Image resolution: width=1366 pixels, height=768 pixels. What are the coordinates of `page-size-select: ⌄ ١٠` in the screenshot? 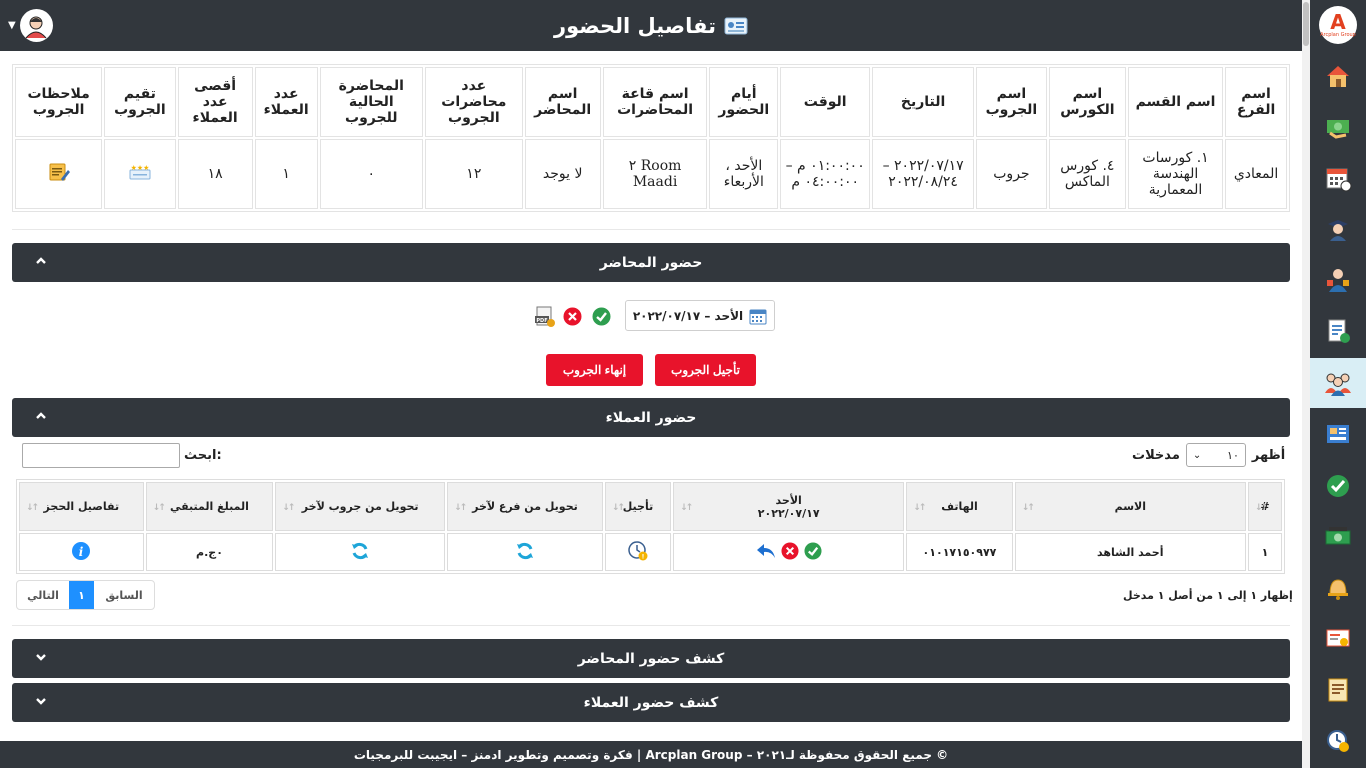 It's located at (1215, 455).